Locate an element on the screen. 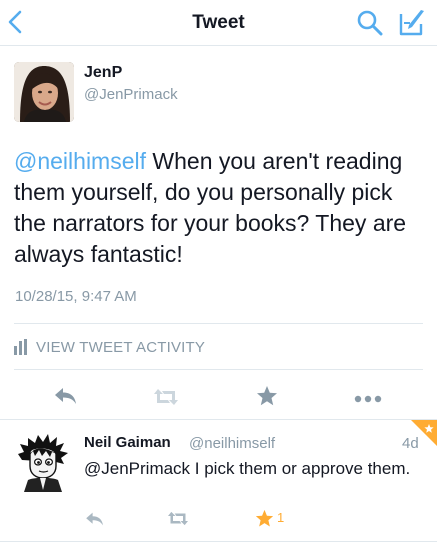 This screenshot has width=437, height=543. bottom-divider is located at coordinates (218, 541).